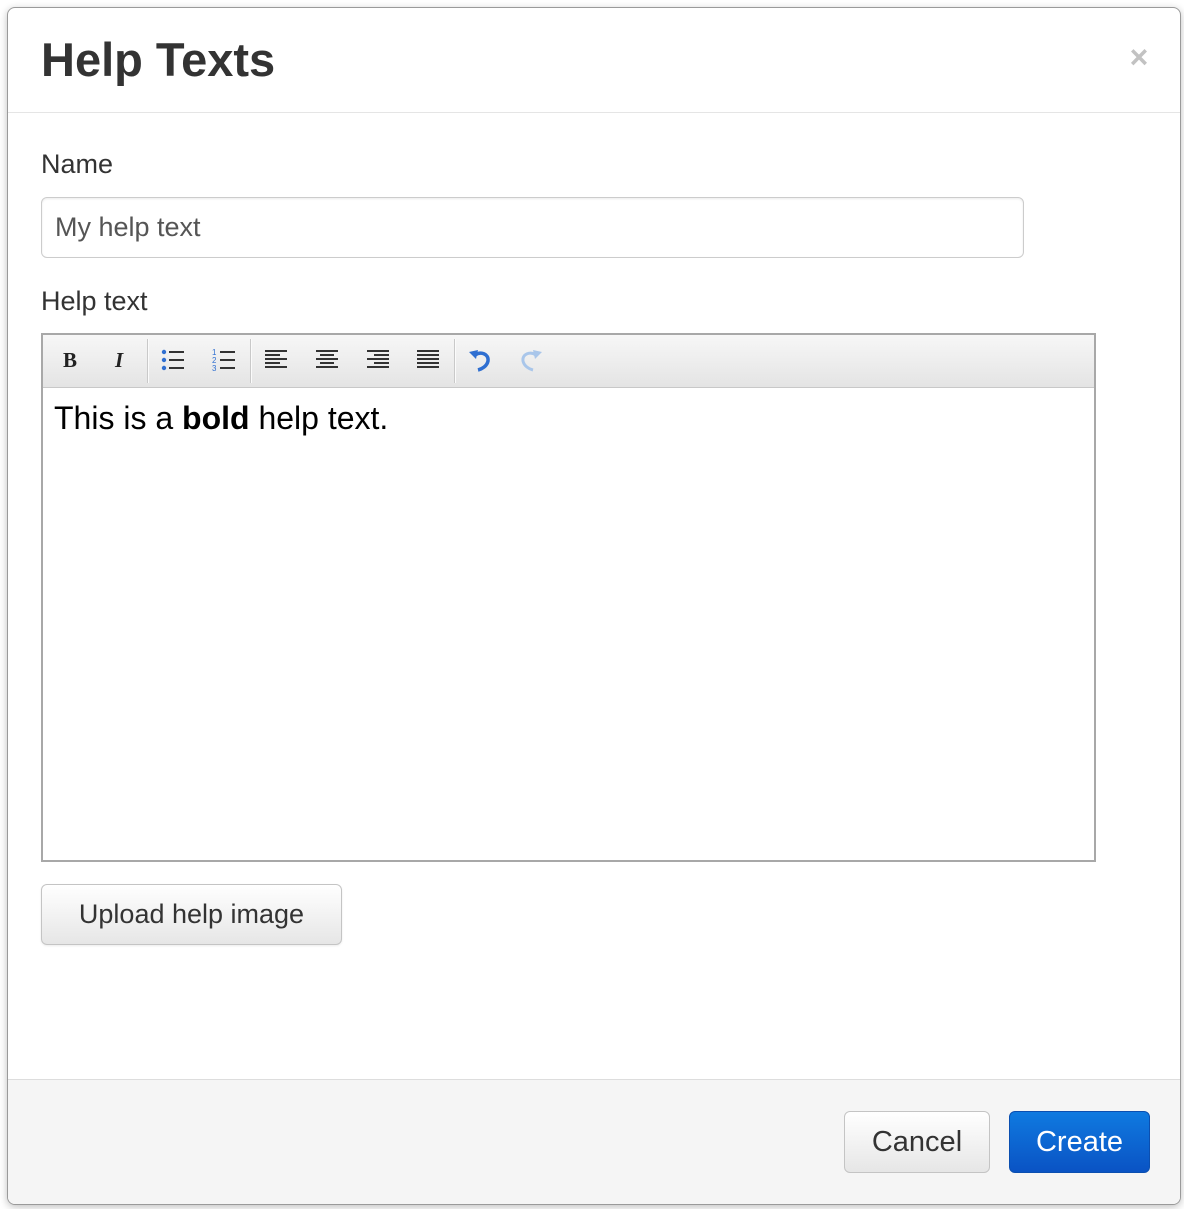  Describe the element at coordinates (378, 360) in the screenshot. I see `align-right-icon` at that location.